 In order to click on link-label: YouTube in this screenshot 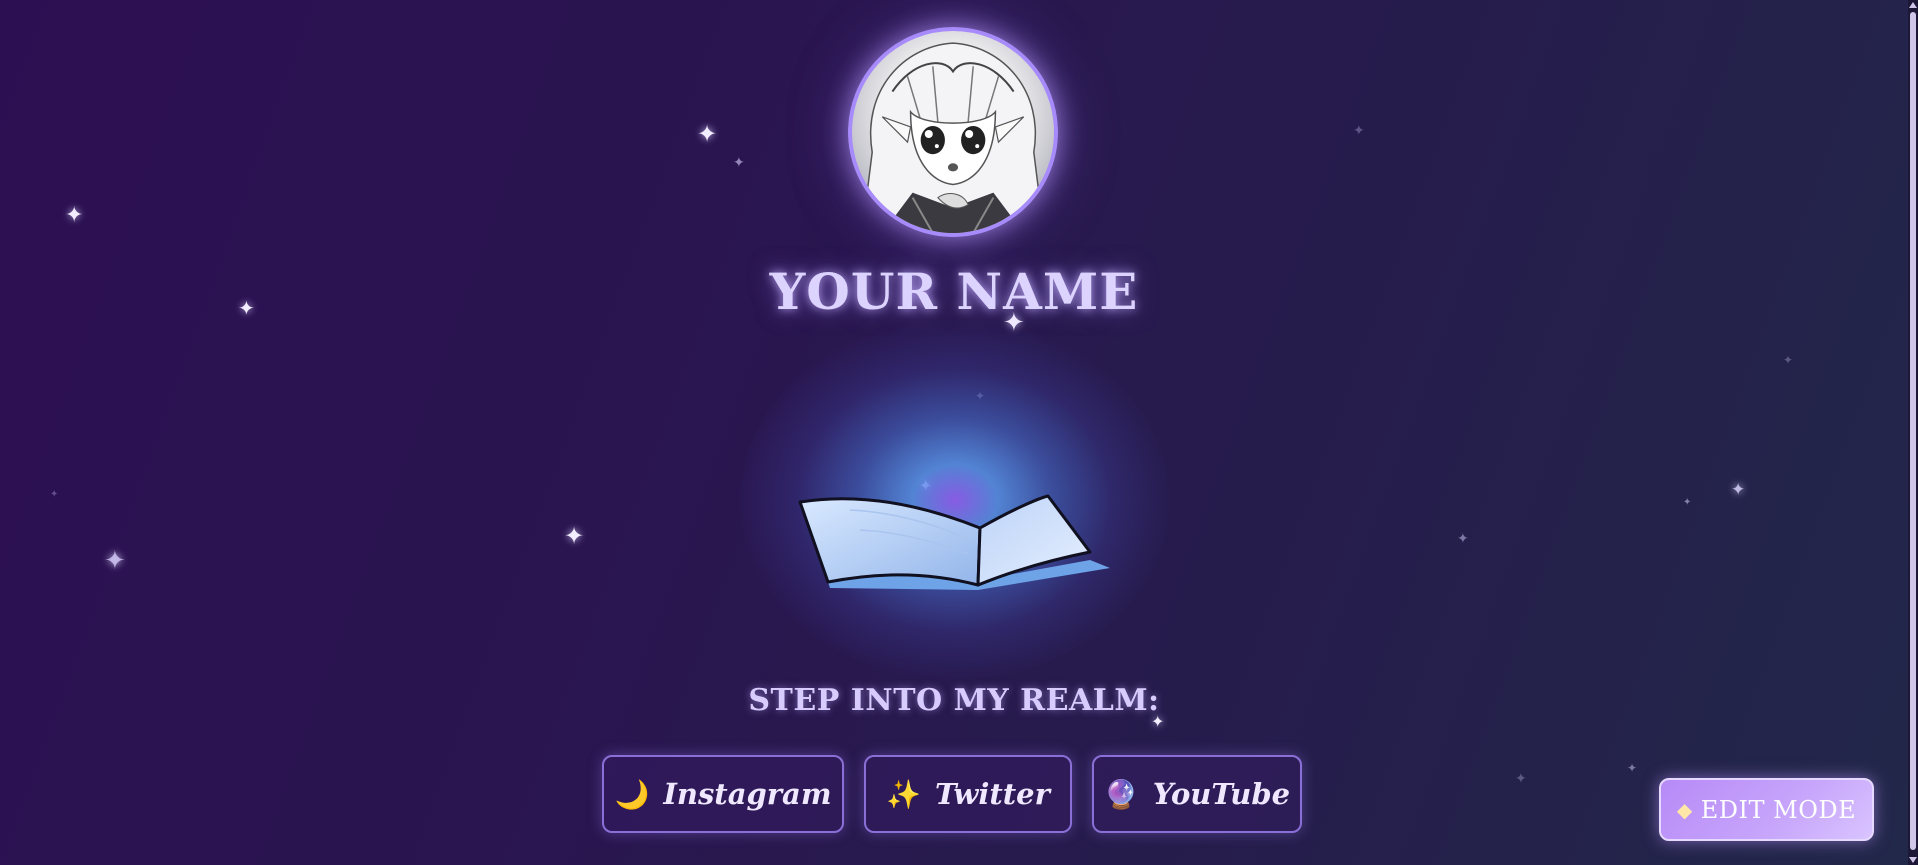, I will do `click(1221, 794)`.